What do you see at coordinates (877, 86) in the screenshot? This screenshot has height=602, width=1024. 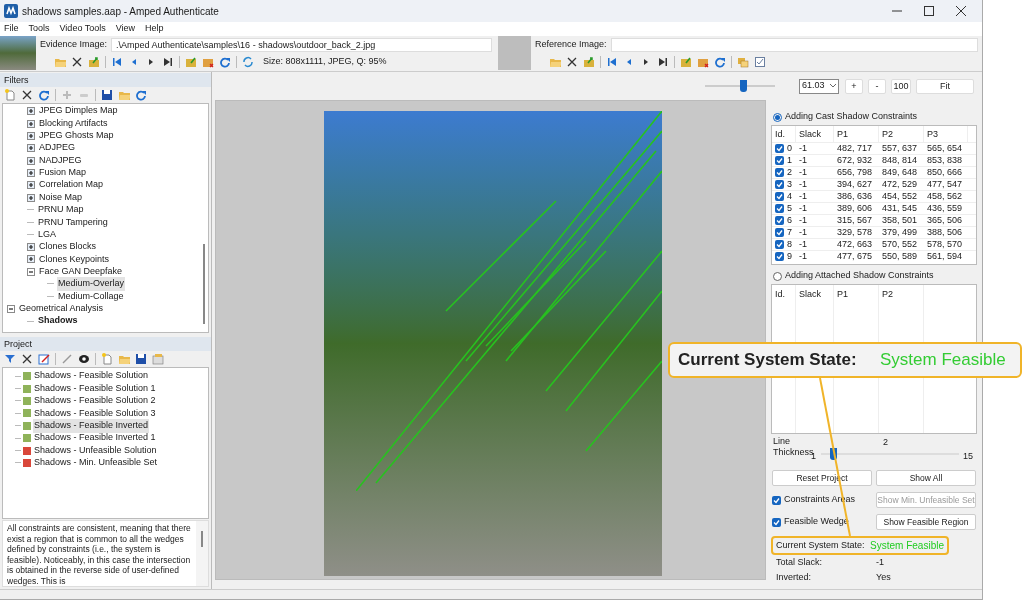 I see `zoom-button: -` at bounding box center [877, 86].